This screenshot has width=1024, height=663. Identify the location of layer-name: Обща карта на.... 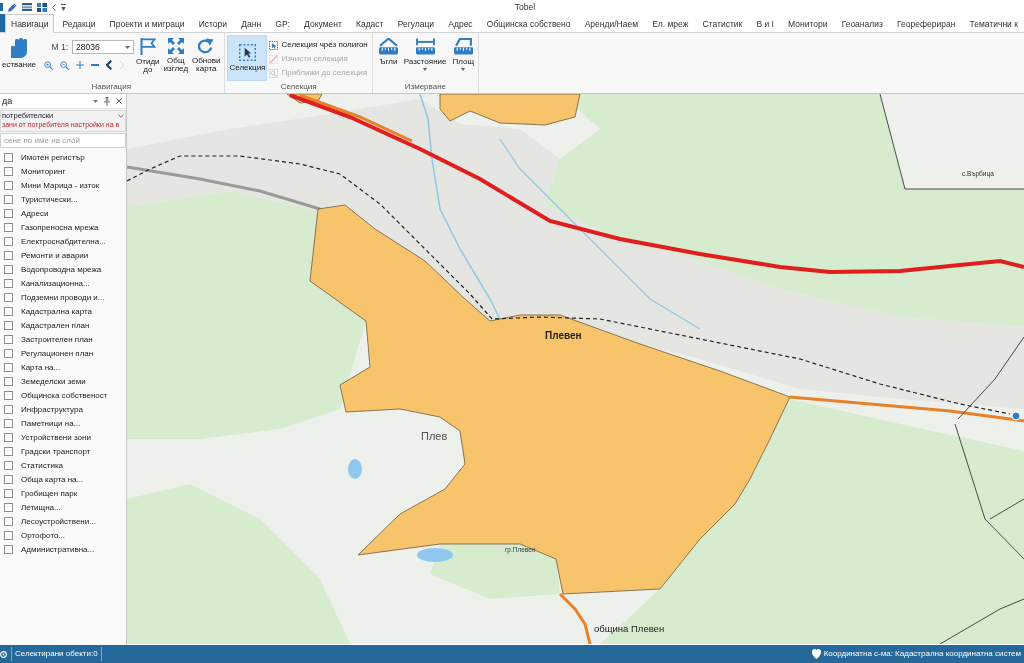
(52, 479).